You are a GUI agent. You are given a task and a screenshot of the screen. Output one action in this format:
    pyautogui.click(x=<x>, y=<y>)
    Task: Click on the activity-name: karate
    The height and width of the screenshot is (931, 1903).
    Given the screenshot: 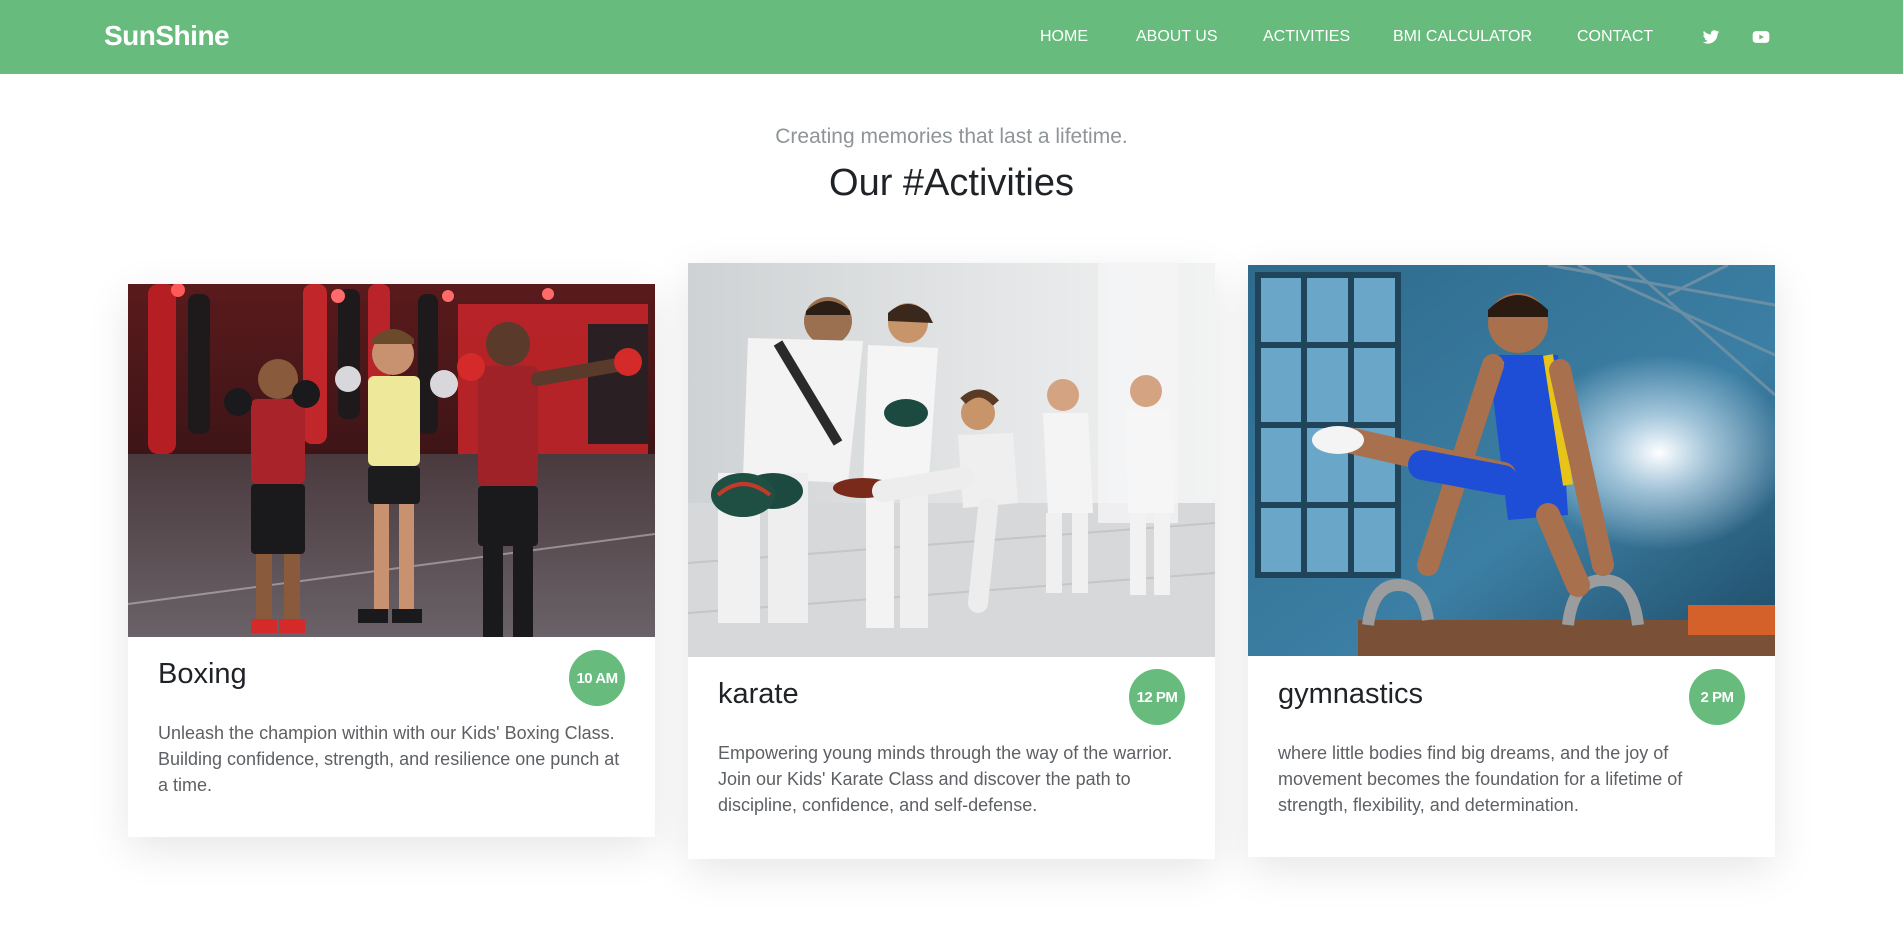 What is the action you would take?
    pyautogui.click(x=758, y=694)
    